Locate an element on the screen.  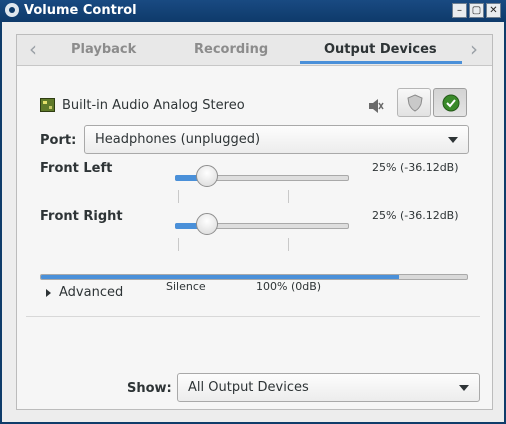
channel-label-front-right: Front Right is located at coordinates (81, 216).